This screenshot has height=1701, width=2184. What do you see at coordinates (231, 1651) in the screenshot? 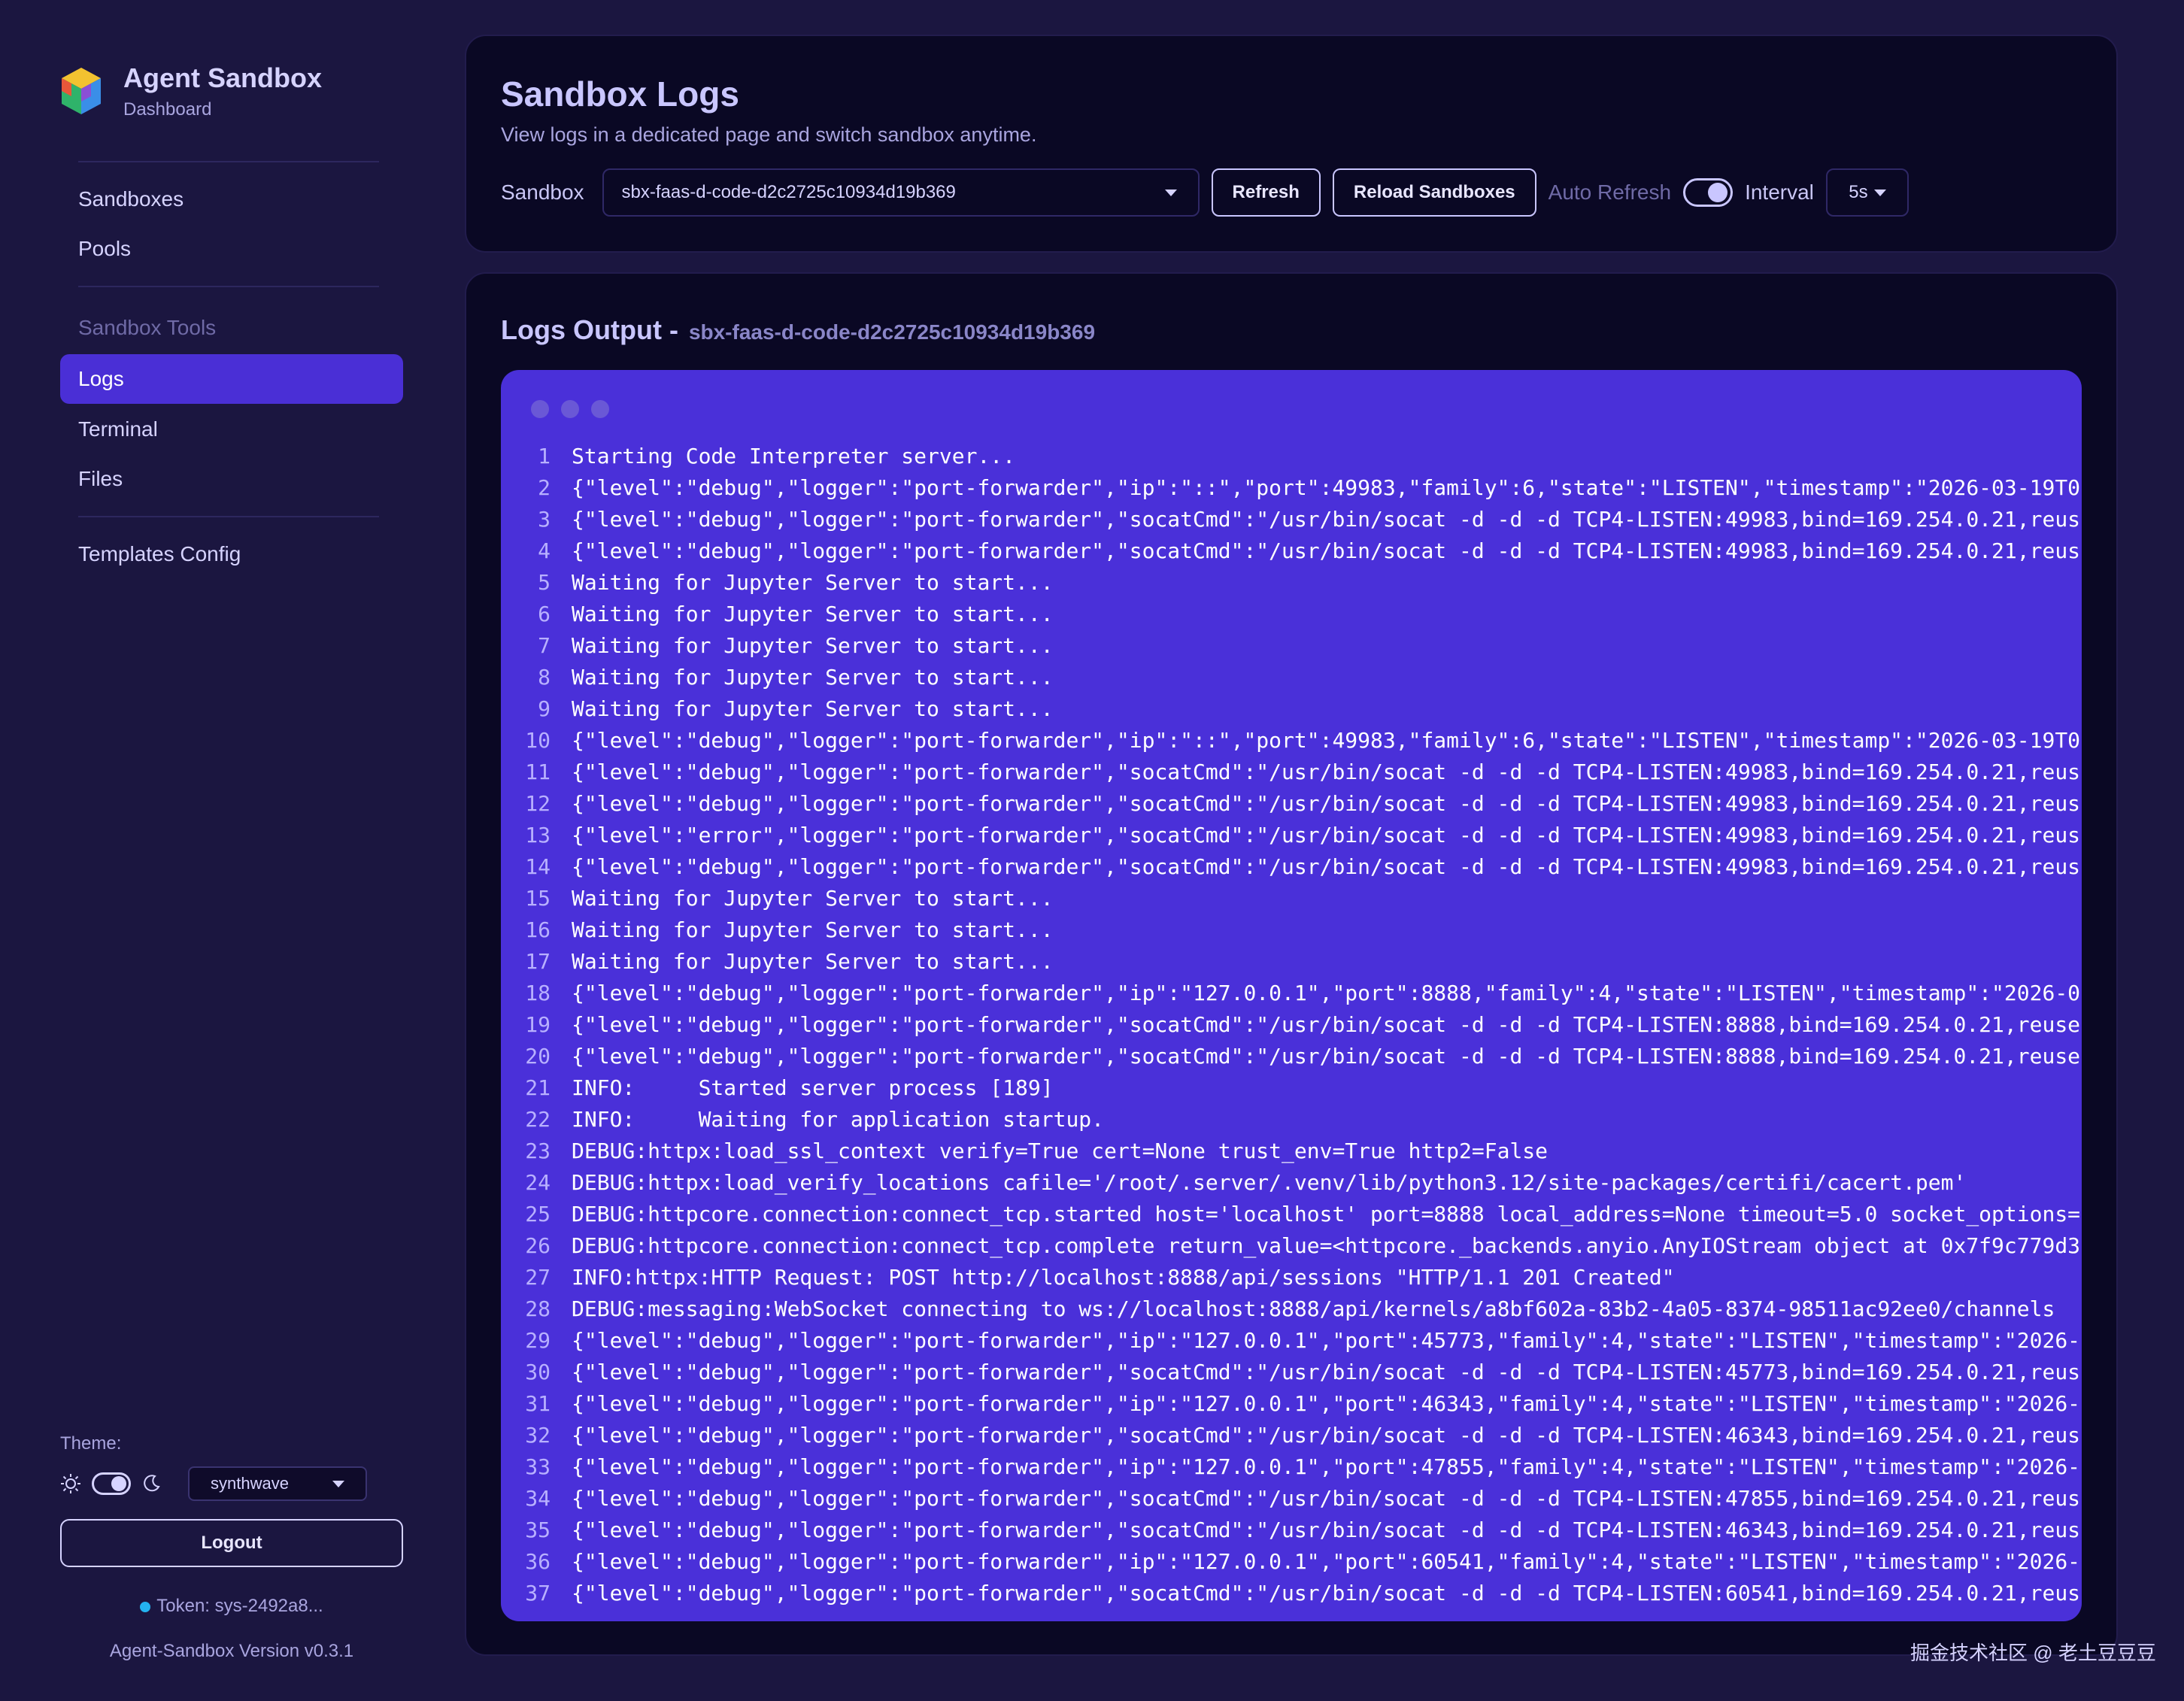
I see `version-text: Agent-Sandbox Version v0.3.1` at bounding box center [231, 1651].